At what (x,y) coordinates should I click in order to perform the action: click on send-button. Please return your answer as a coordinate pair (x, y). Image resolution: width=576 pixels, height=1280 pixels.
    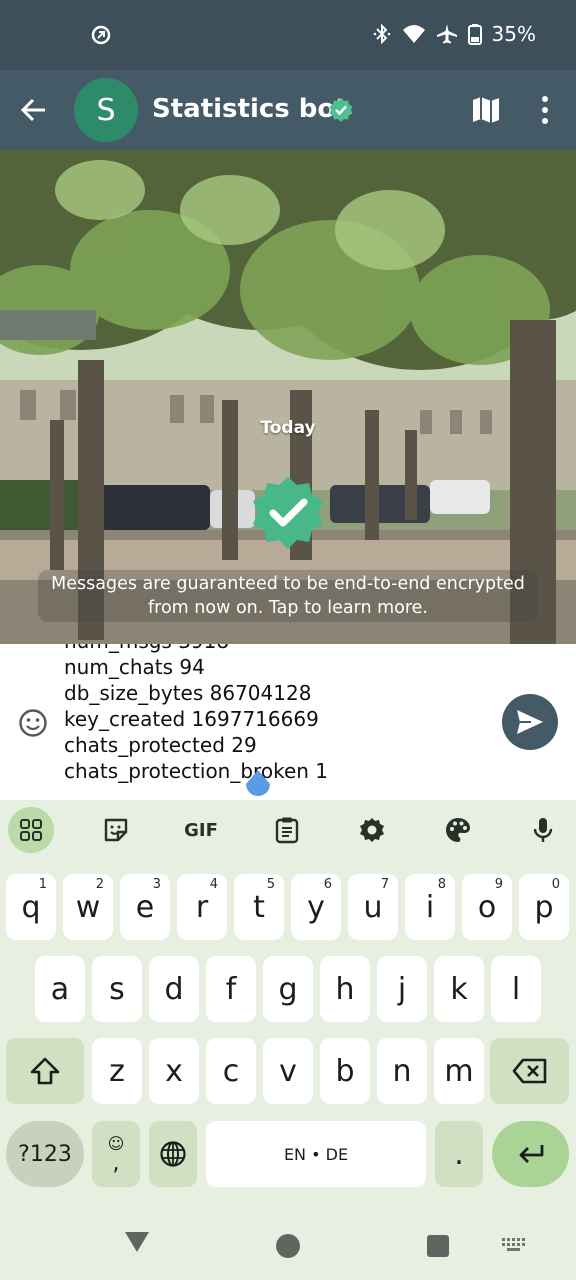
    Looking at the image, I should click on (530, 722).